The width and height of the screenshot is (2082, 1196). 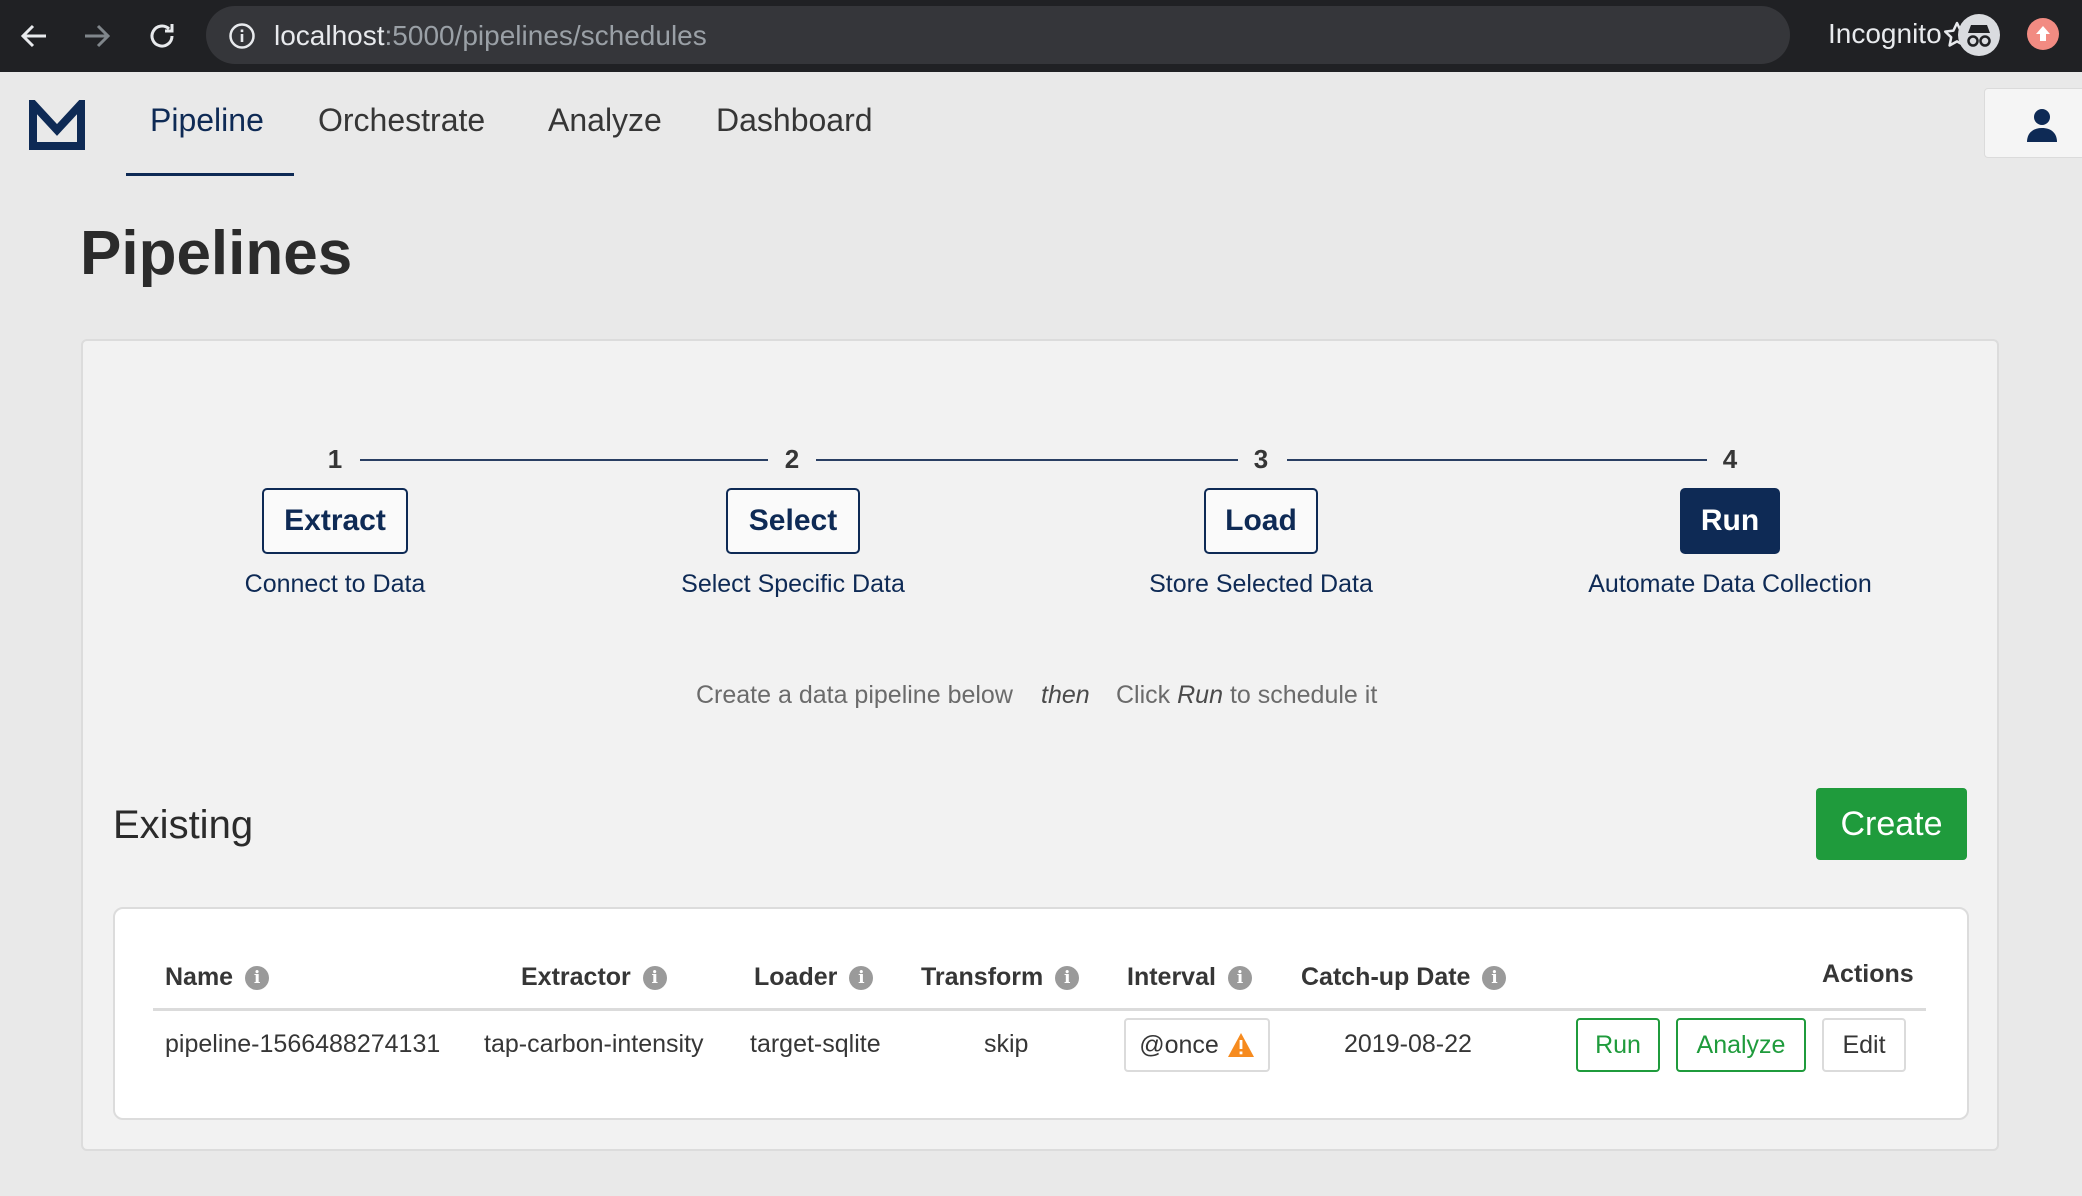 I want to click on column-header-extractor: Extractor i, so click(x=594, y=977).